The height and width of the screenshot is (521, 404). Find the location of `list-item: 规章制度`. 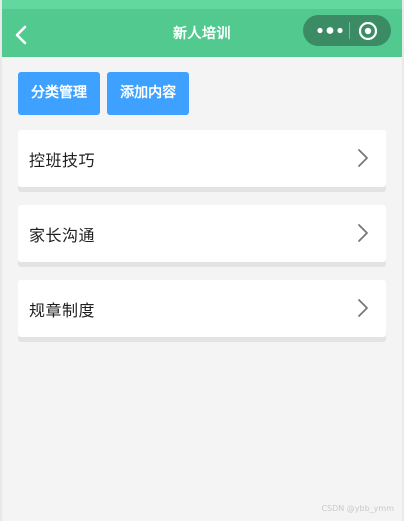

list-item: 规章制度 is located at coordinates (202, 308).